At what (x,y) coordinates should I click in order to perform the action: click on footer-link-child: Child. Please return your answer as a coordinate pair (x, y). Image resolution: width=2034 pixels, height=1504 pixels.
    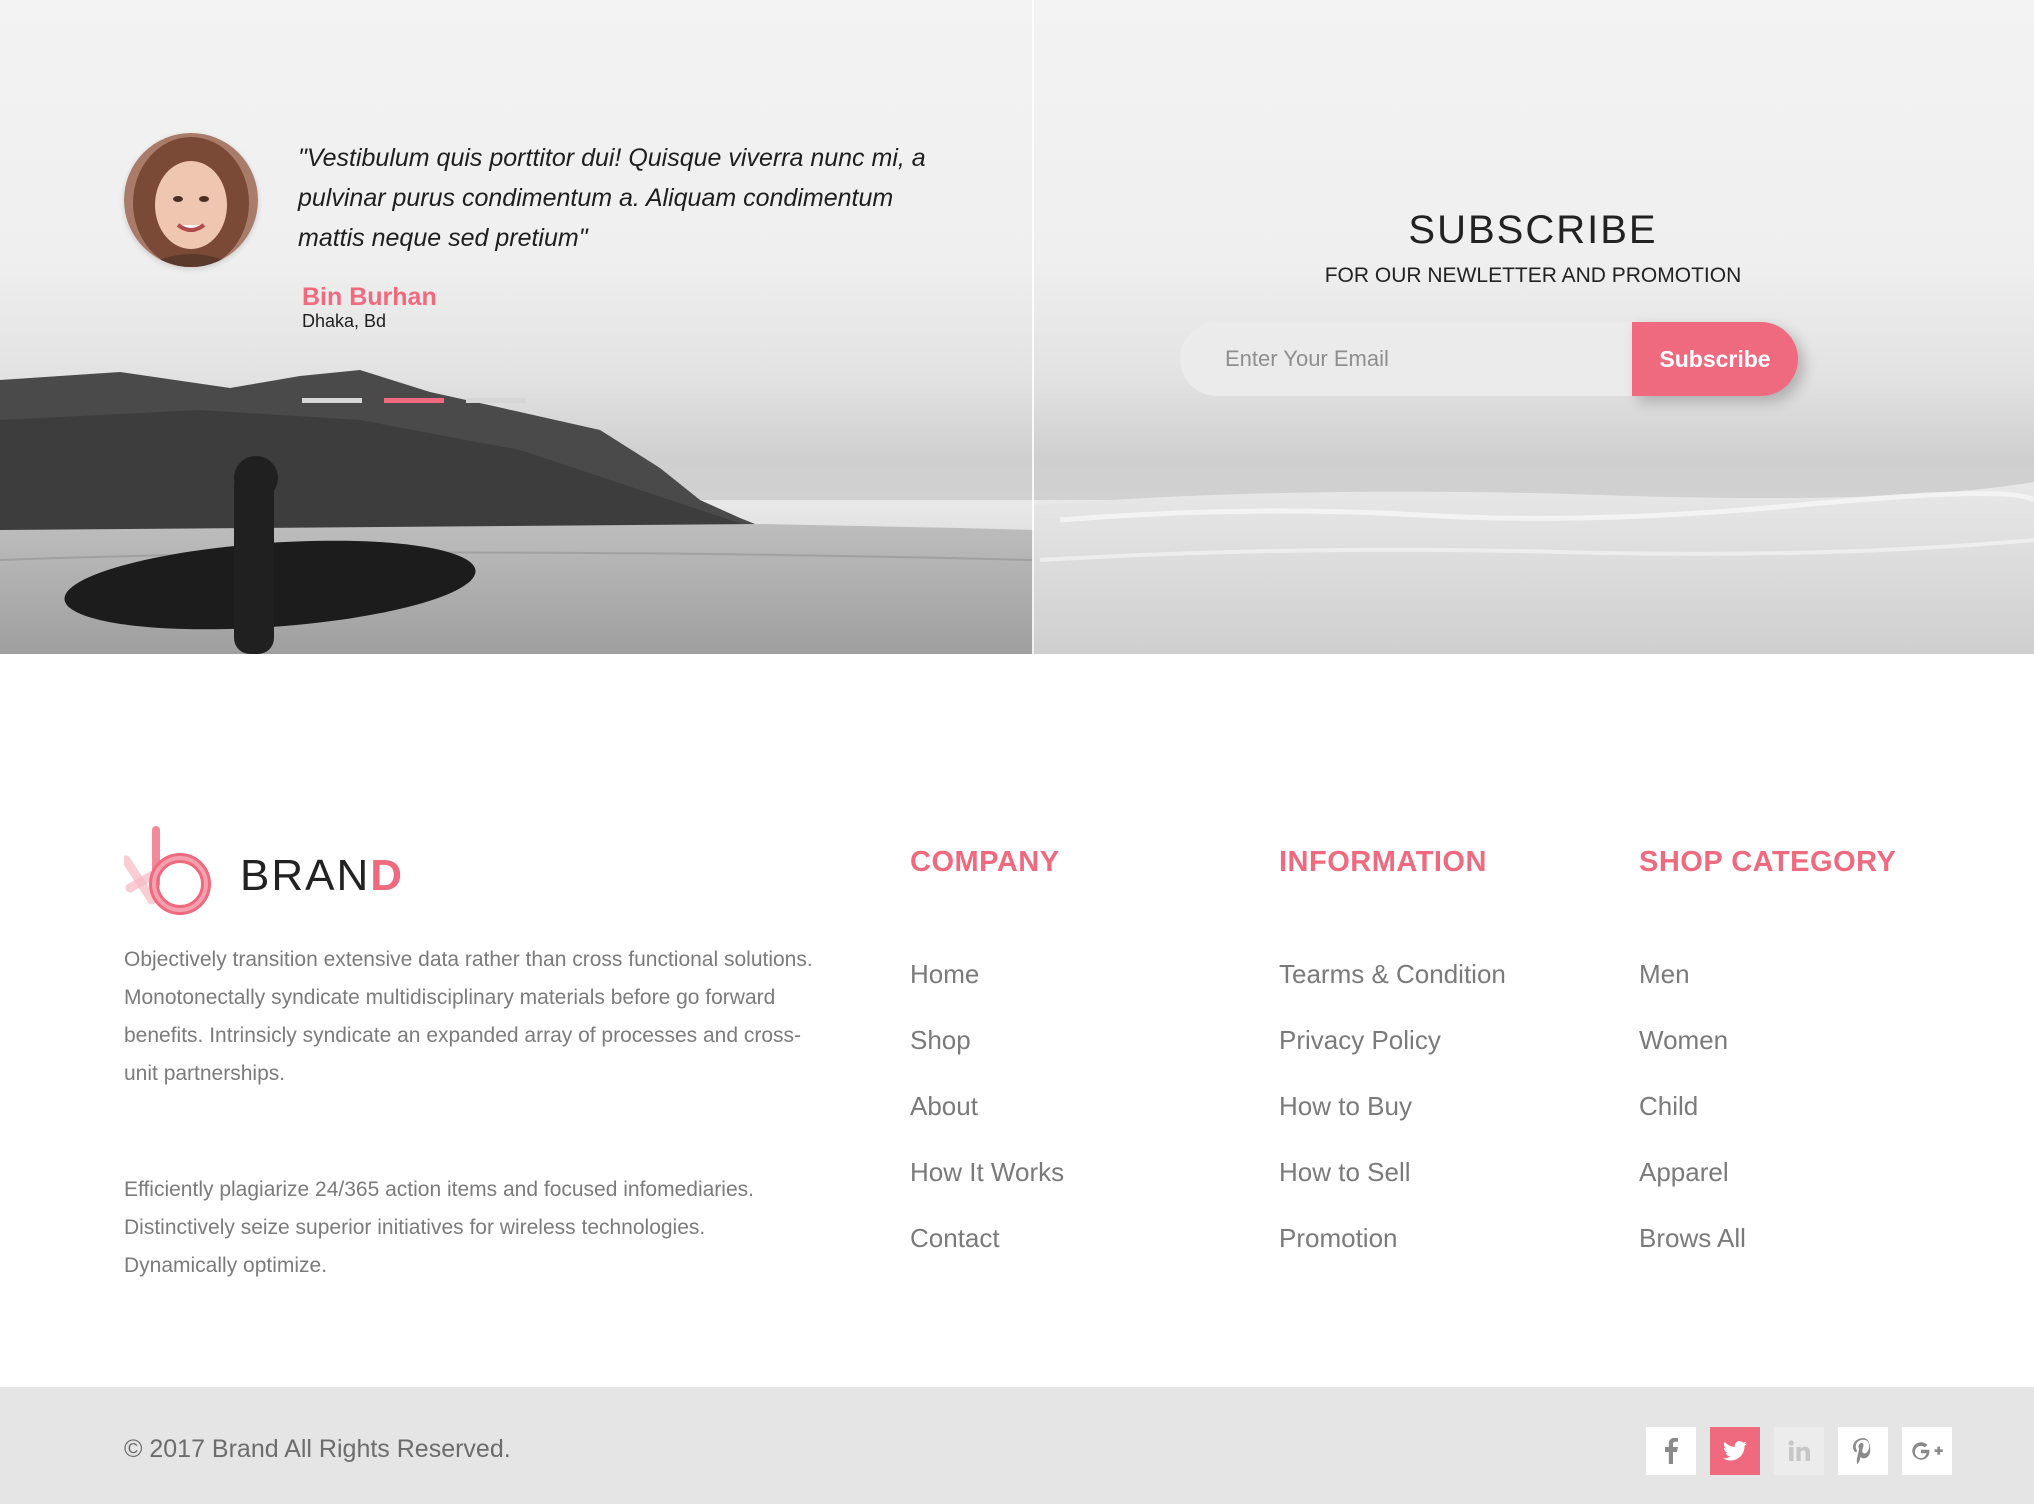
    Looking at the image, I should click on (1767, 1124).